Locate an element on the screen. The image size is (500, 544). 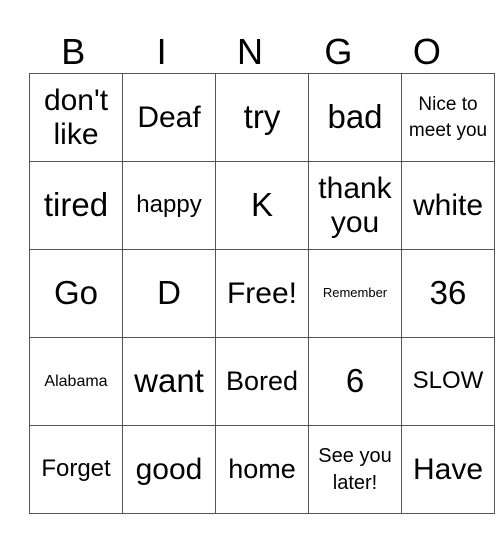
bingo-cell: Bored is located at coordinates (262, 381).